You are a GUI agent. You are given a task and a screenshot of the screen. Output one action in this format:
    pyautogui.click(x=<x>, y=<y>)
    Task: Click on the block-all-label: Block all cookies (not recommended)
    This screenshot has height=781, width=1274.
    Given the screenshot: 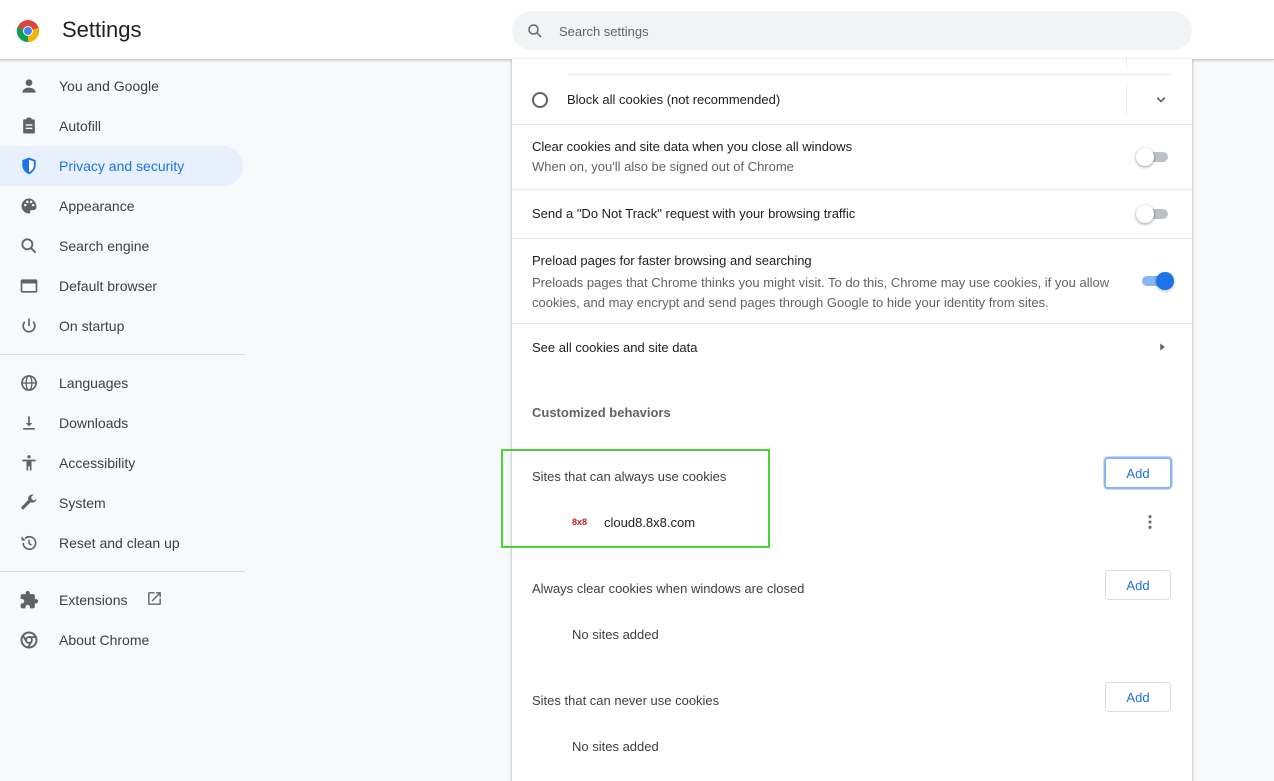 What is the action you would take?
    pyautogui.click(x=674, y=99)
    